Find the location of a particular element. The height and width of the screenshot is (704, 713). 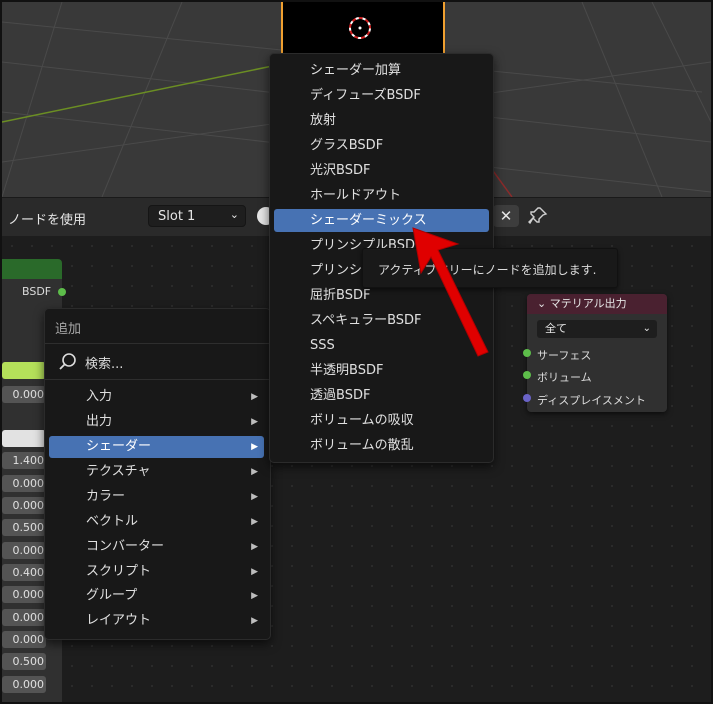

menu-item-label: カラー is located at coordinates (106, 496).